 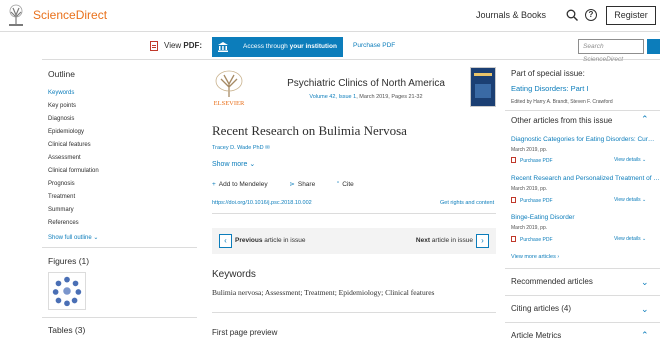 I want to click on search-icon, so click(x=572, y=15).